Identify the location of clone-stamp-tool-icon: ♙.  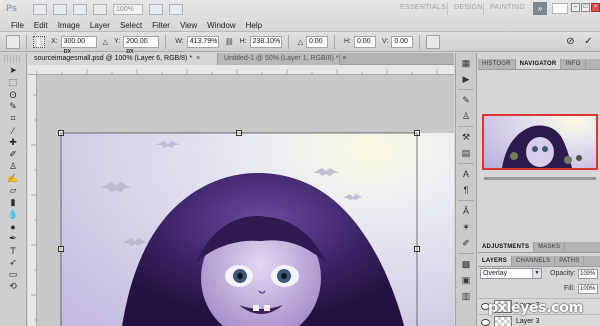
(13, 166).